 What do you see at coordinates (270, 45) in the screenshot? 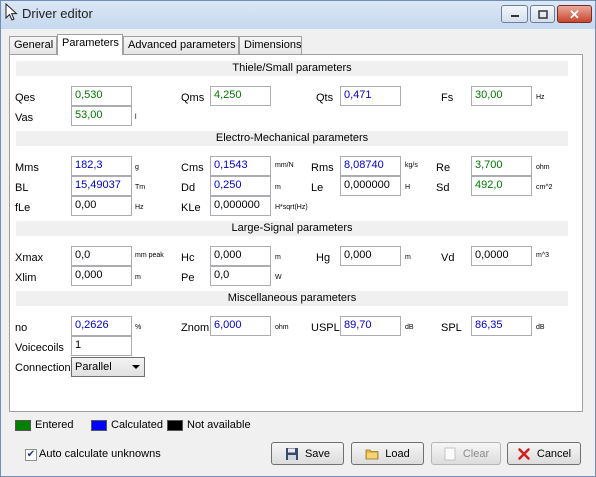
I see `tab-dimensions: Dimensions` at bounding box center [270, 45].